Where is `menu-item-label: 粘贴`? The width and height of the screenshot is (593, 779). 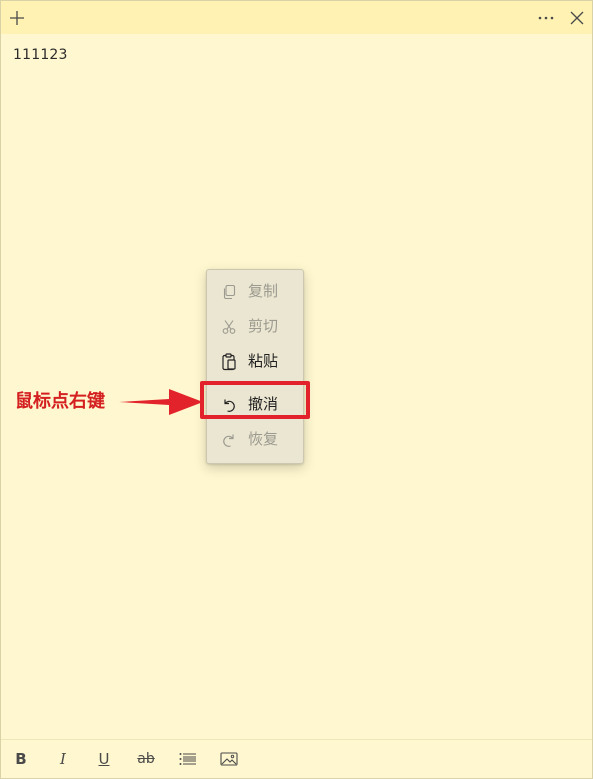
menu-item-label: 粘贴 is located at coordinates (263, 361).